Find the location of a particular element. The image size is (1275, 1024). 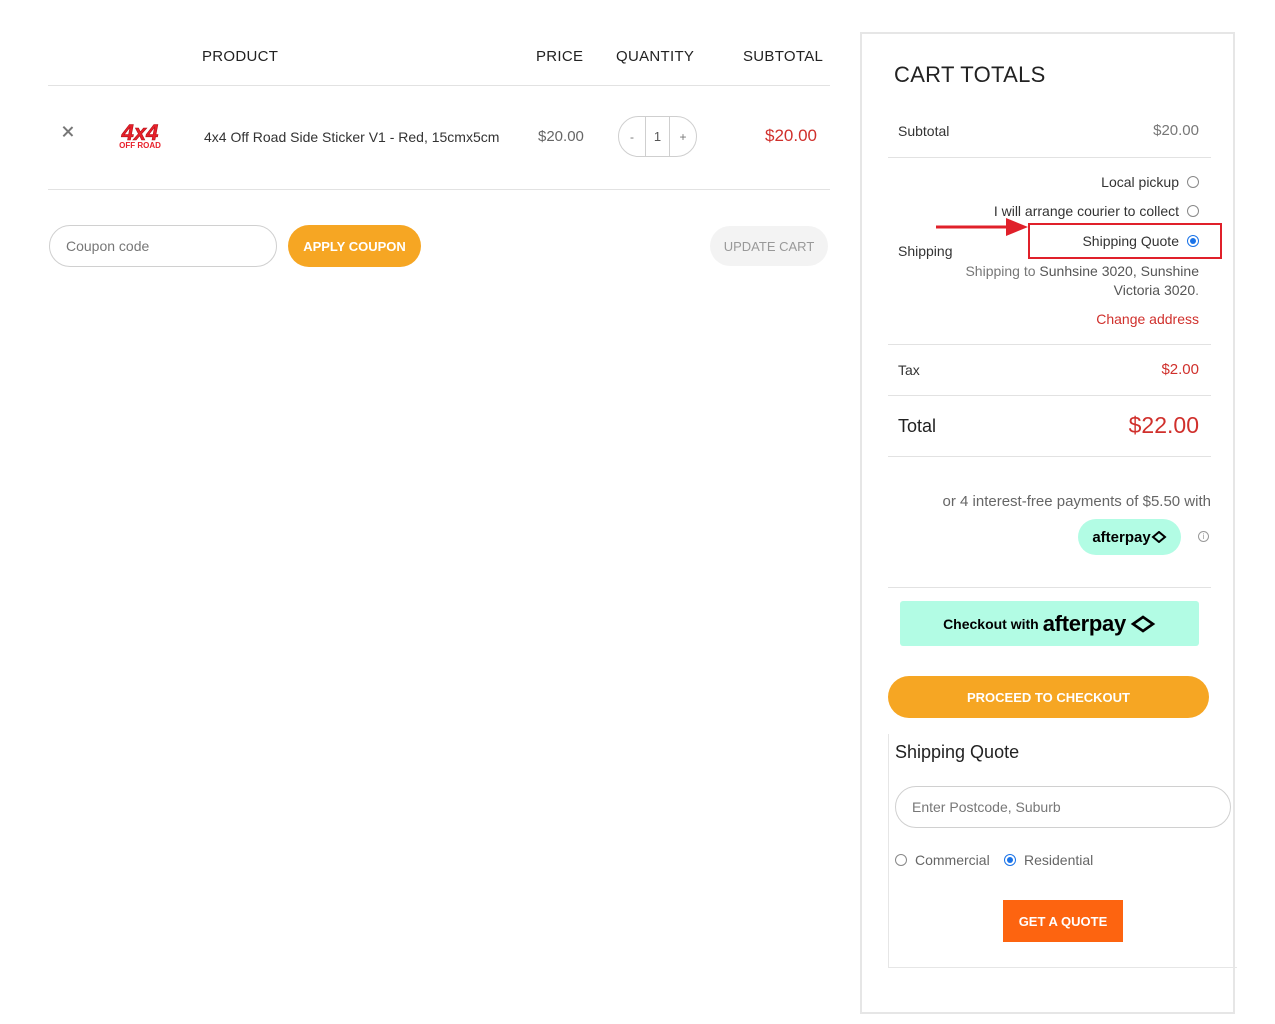

header-product: PRODUCT is located at coordinates (240, 56).